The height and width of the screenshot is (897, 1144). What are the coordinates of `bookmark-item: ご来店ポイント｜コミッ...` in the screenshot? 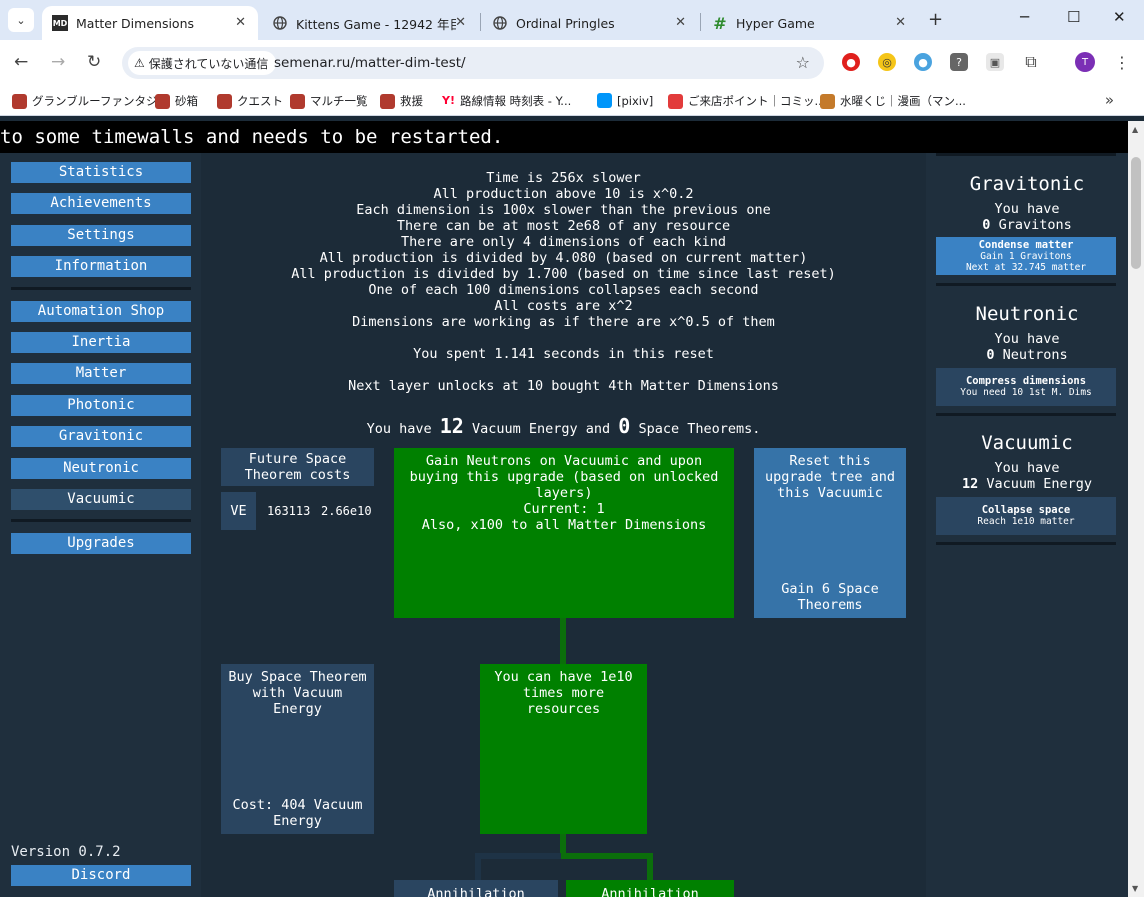 It's located at (746, 101).